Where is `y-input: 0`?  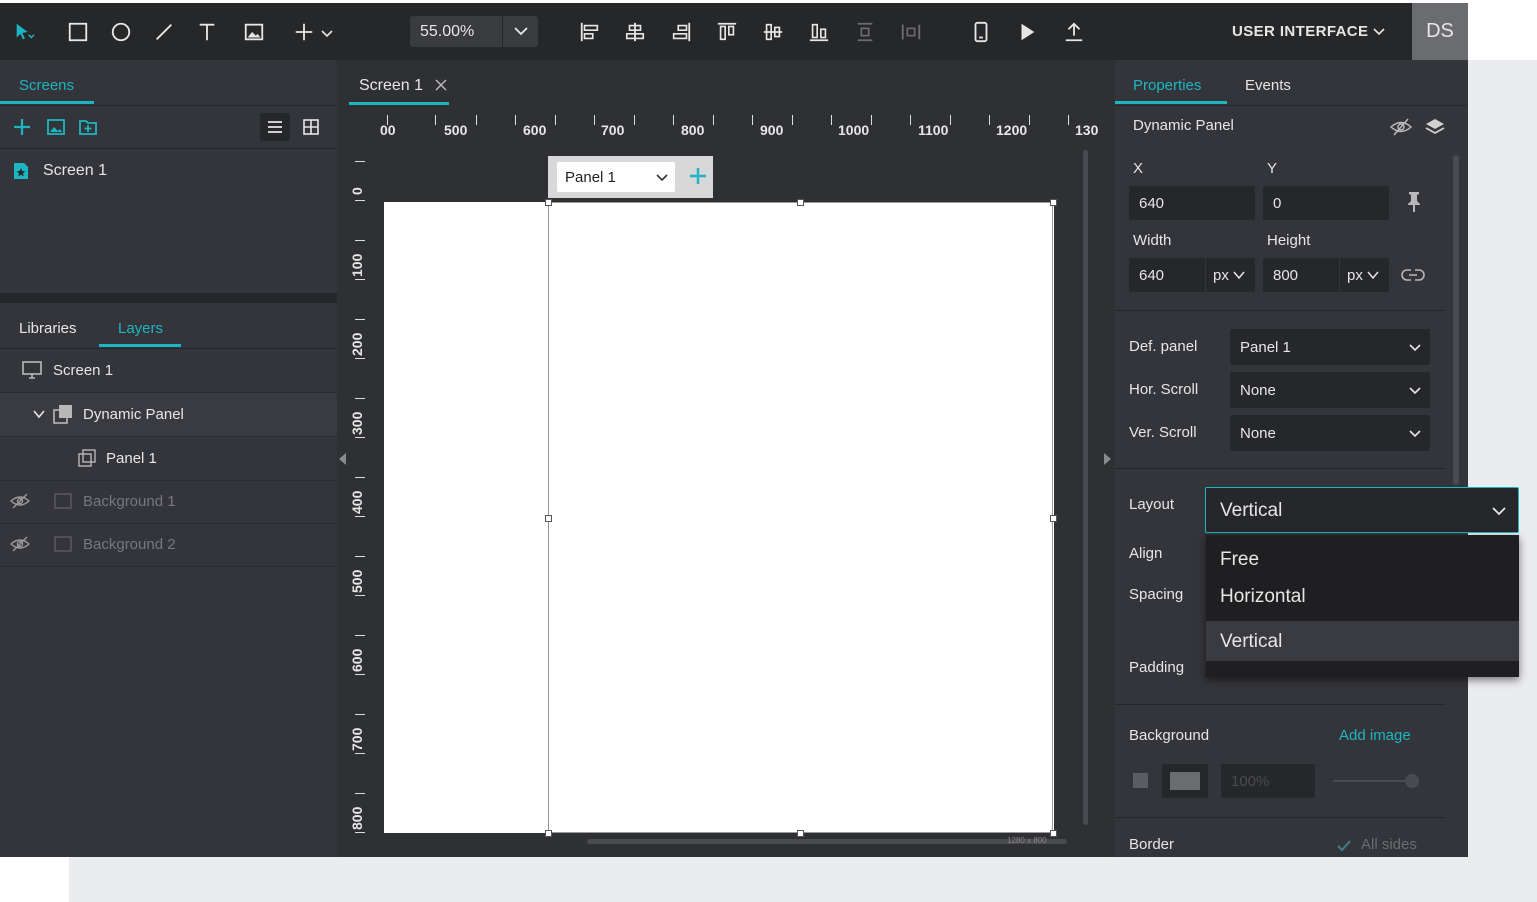 y-input: 0 is located at coordinates (1326, 203).